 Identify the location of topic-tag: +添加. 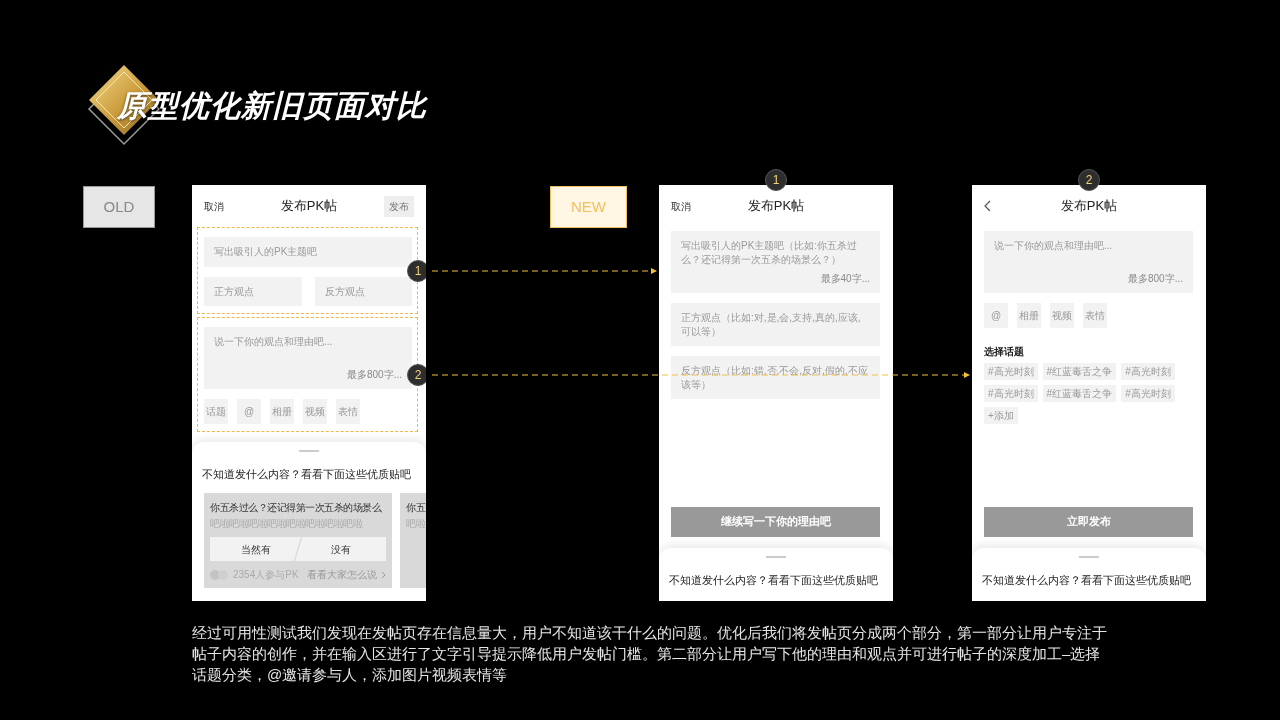
(1001, 415).